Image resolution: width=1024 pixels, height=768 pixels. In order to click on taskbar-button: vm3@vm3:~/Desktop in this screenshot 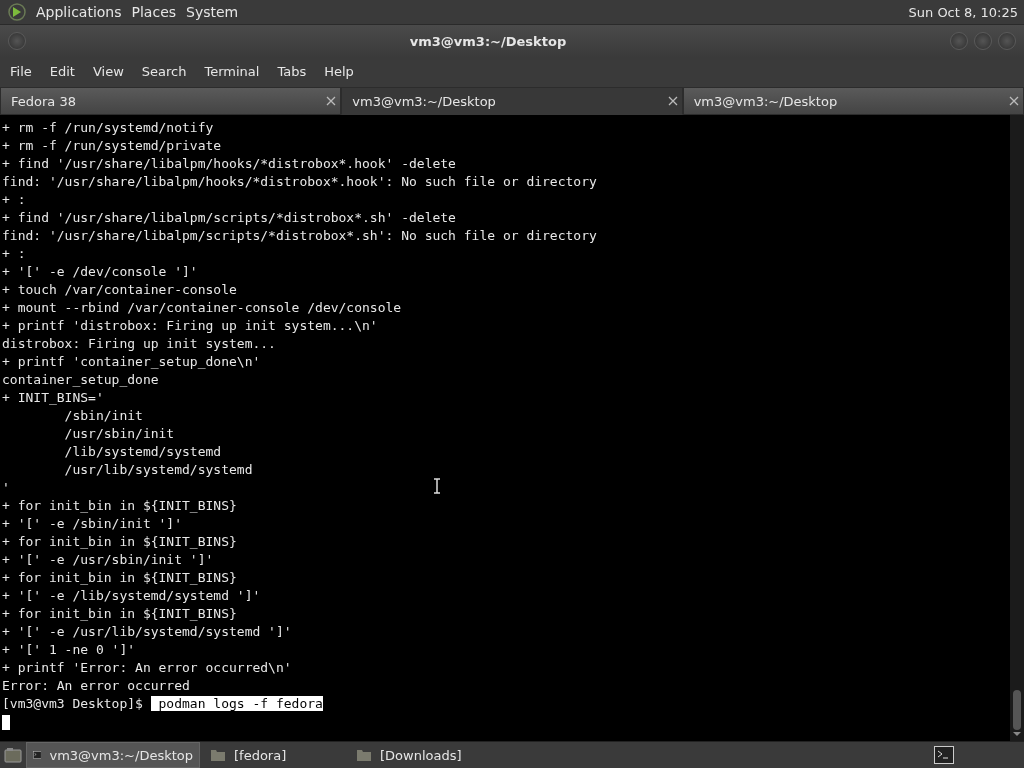, I will do `click(113, 755)`.